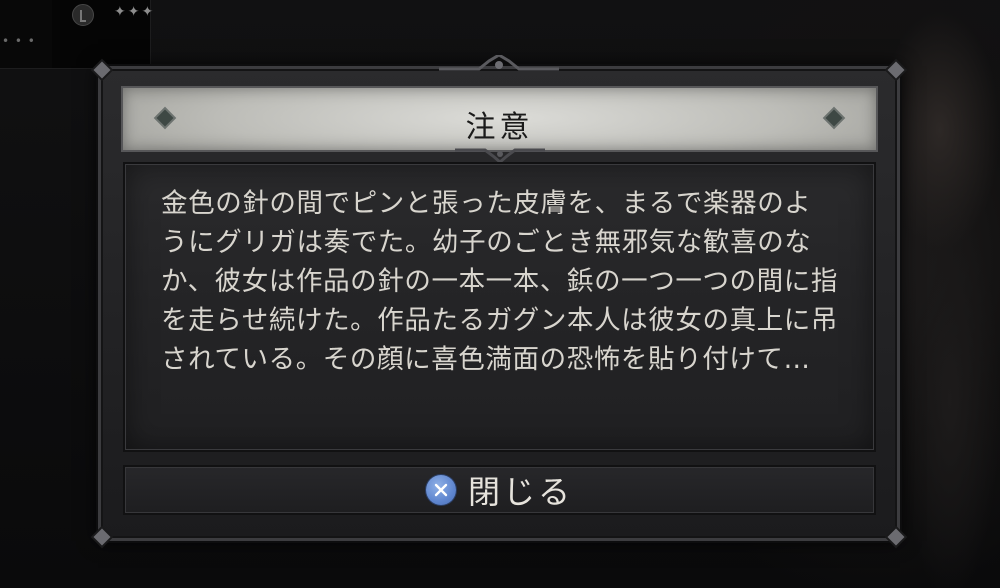 The height and width of the screenshot is (588, 1000). Describe the element at coordinates (19, 41) in the screenshot. I see `hud-indicator: • • •` at that location.